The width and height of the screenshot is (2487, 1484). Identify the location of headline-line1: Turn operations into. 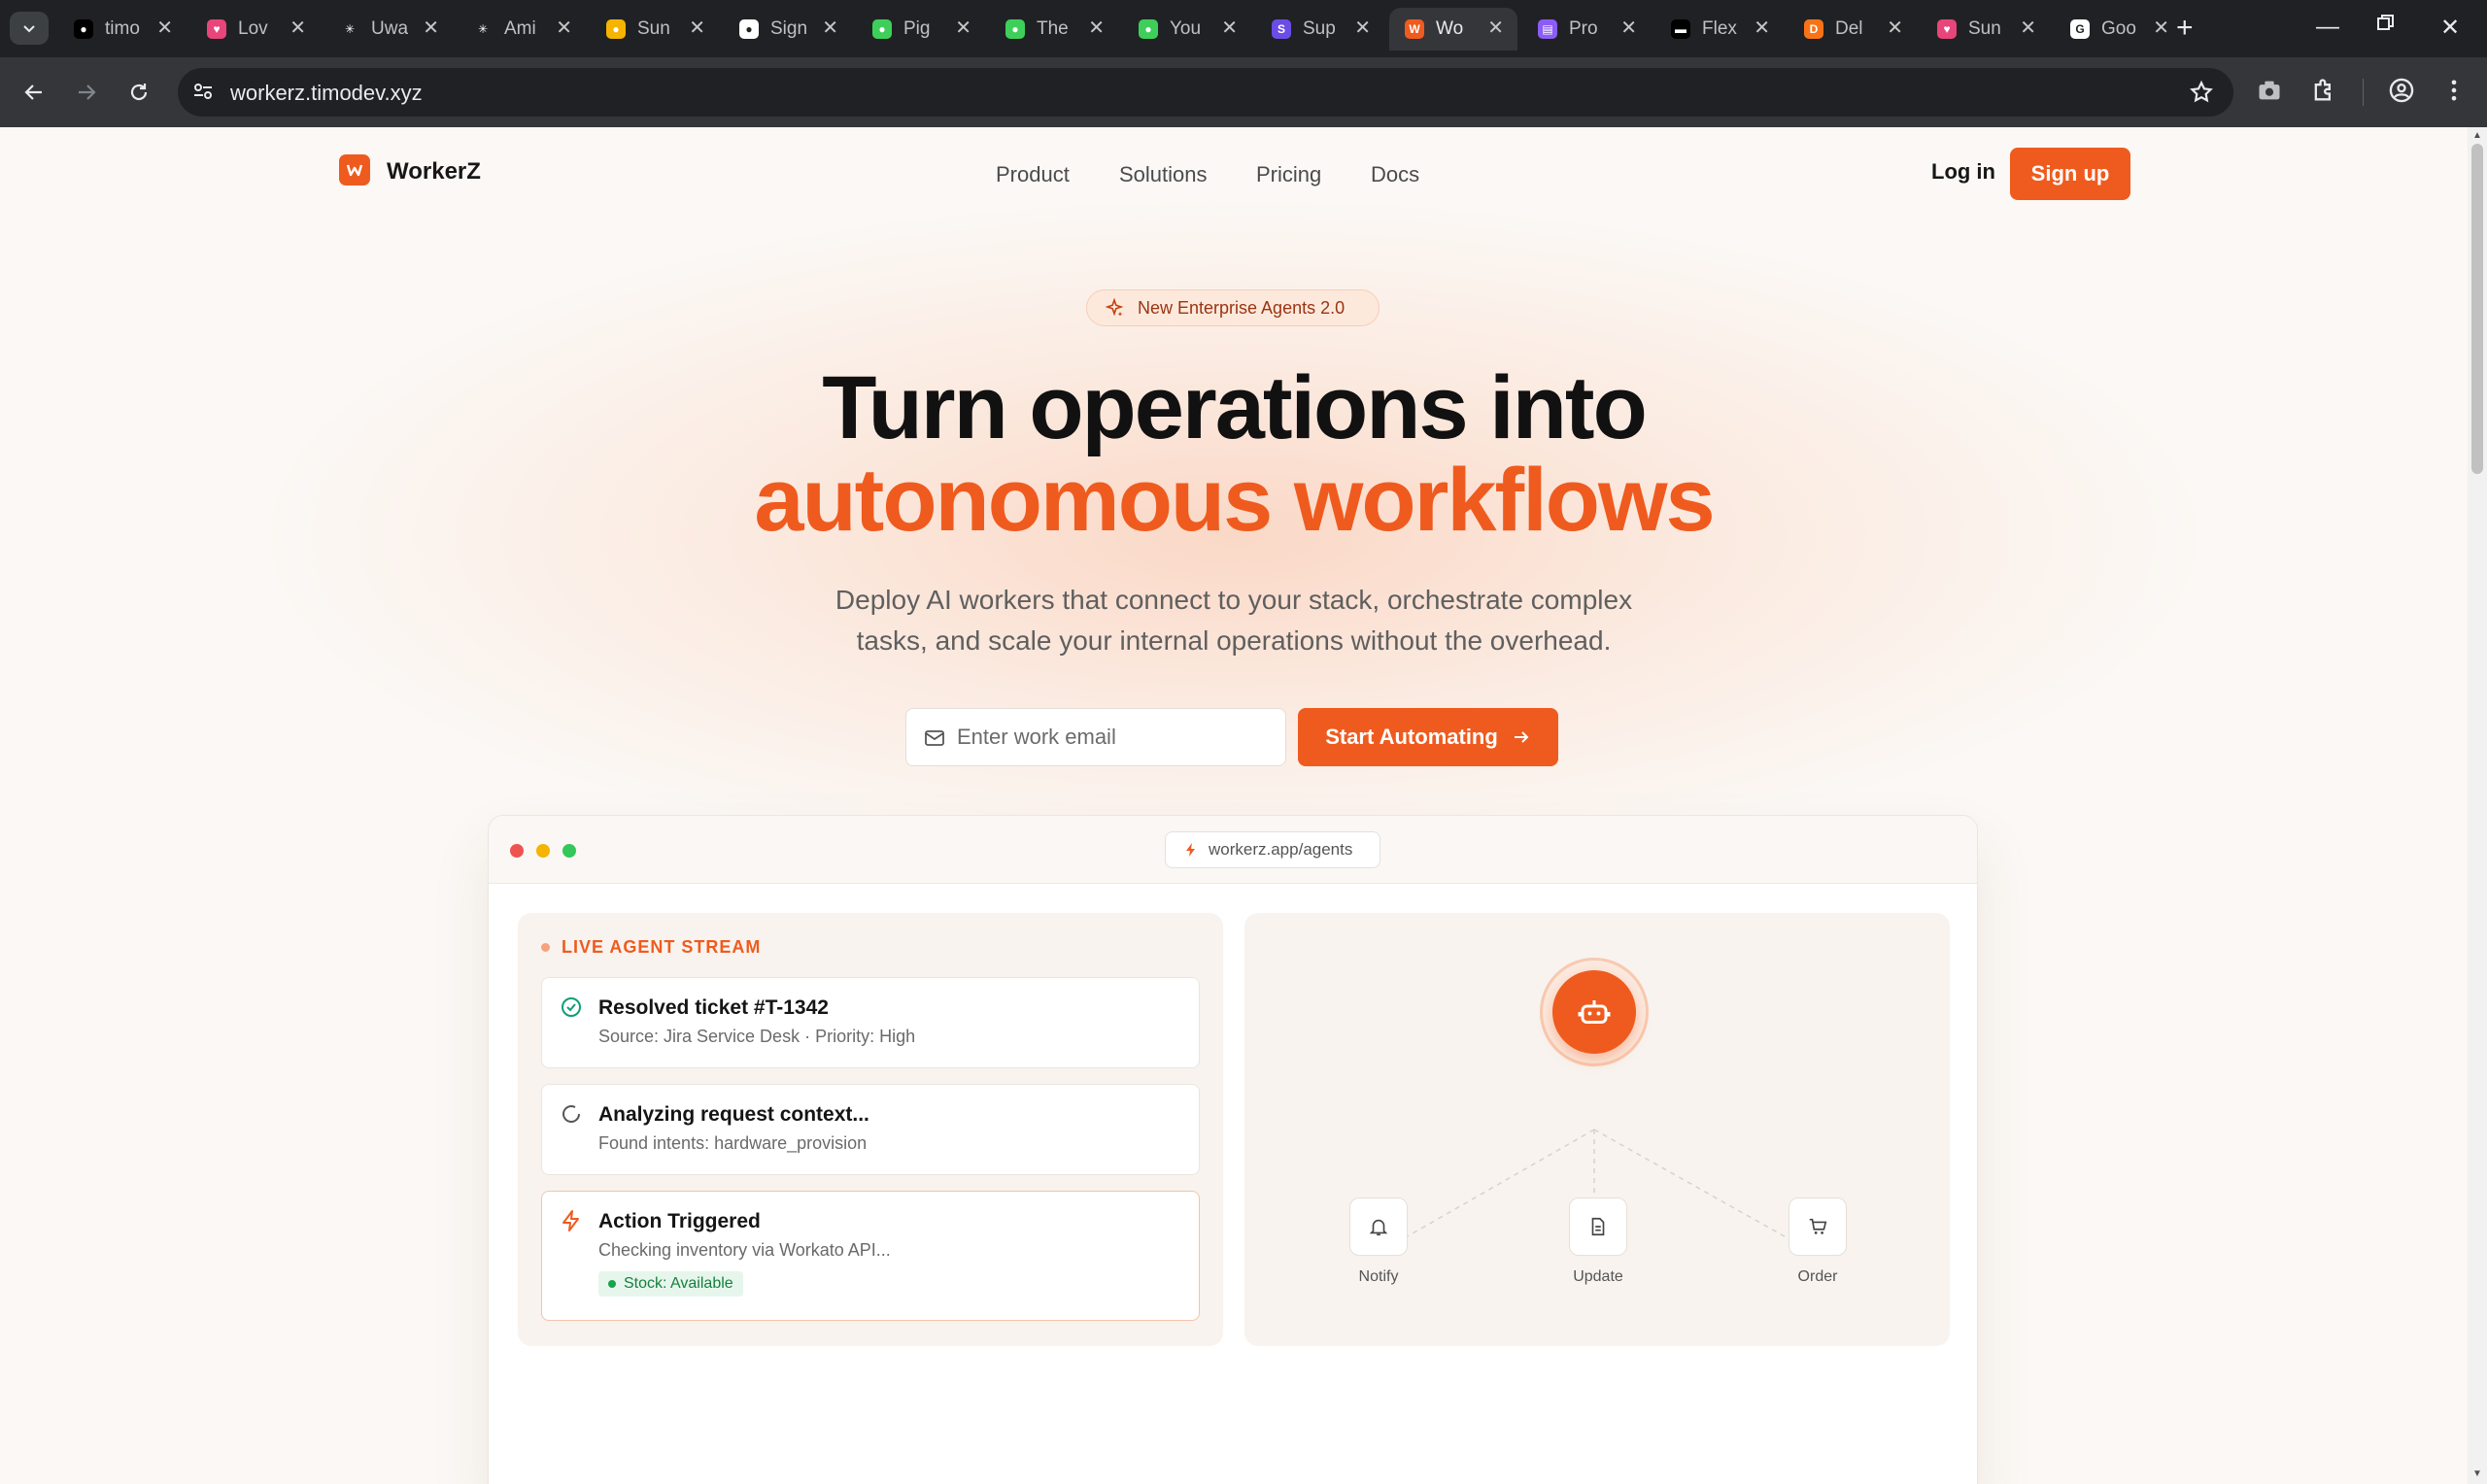
(1235, 407).